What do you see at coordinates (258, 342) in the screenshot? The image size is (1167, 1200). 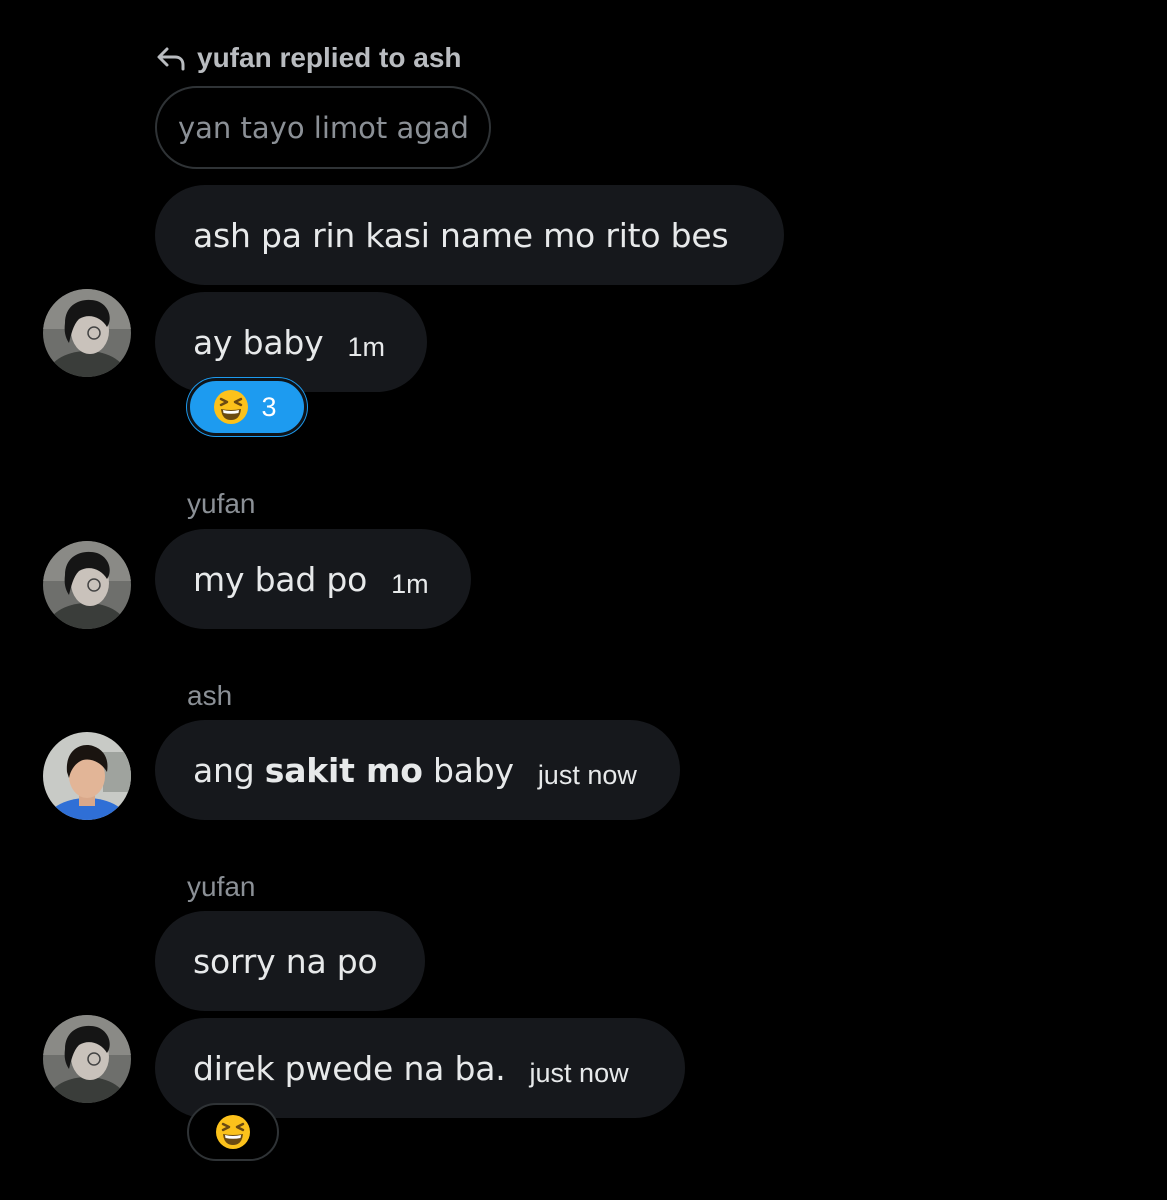 I see `message-text: ay baby` at bounding box center [258, 342].